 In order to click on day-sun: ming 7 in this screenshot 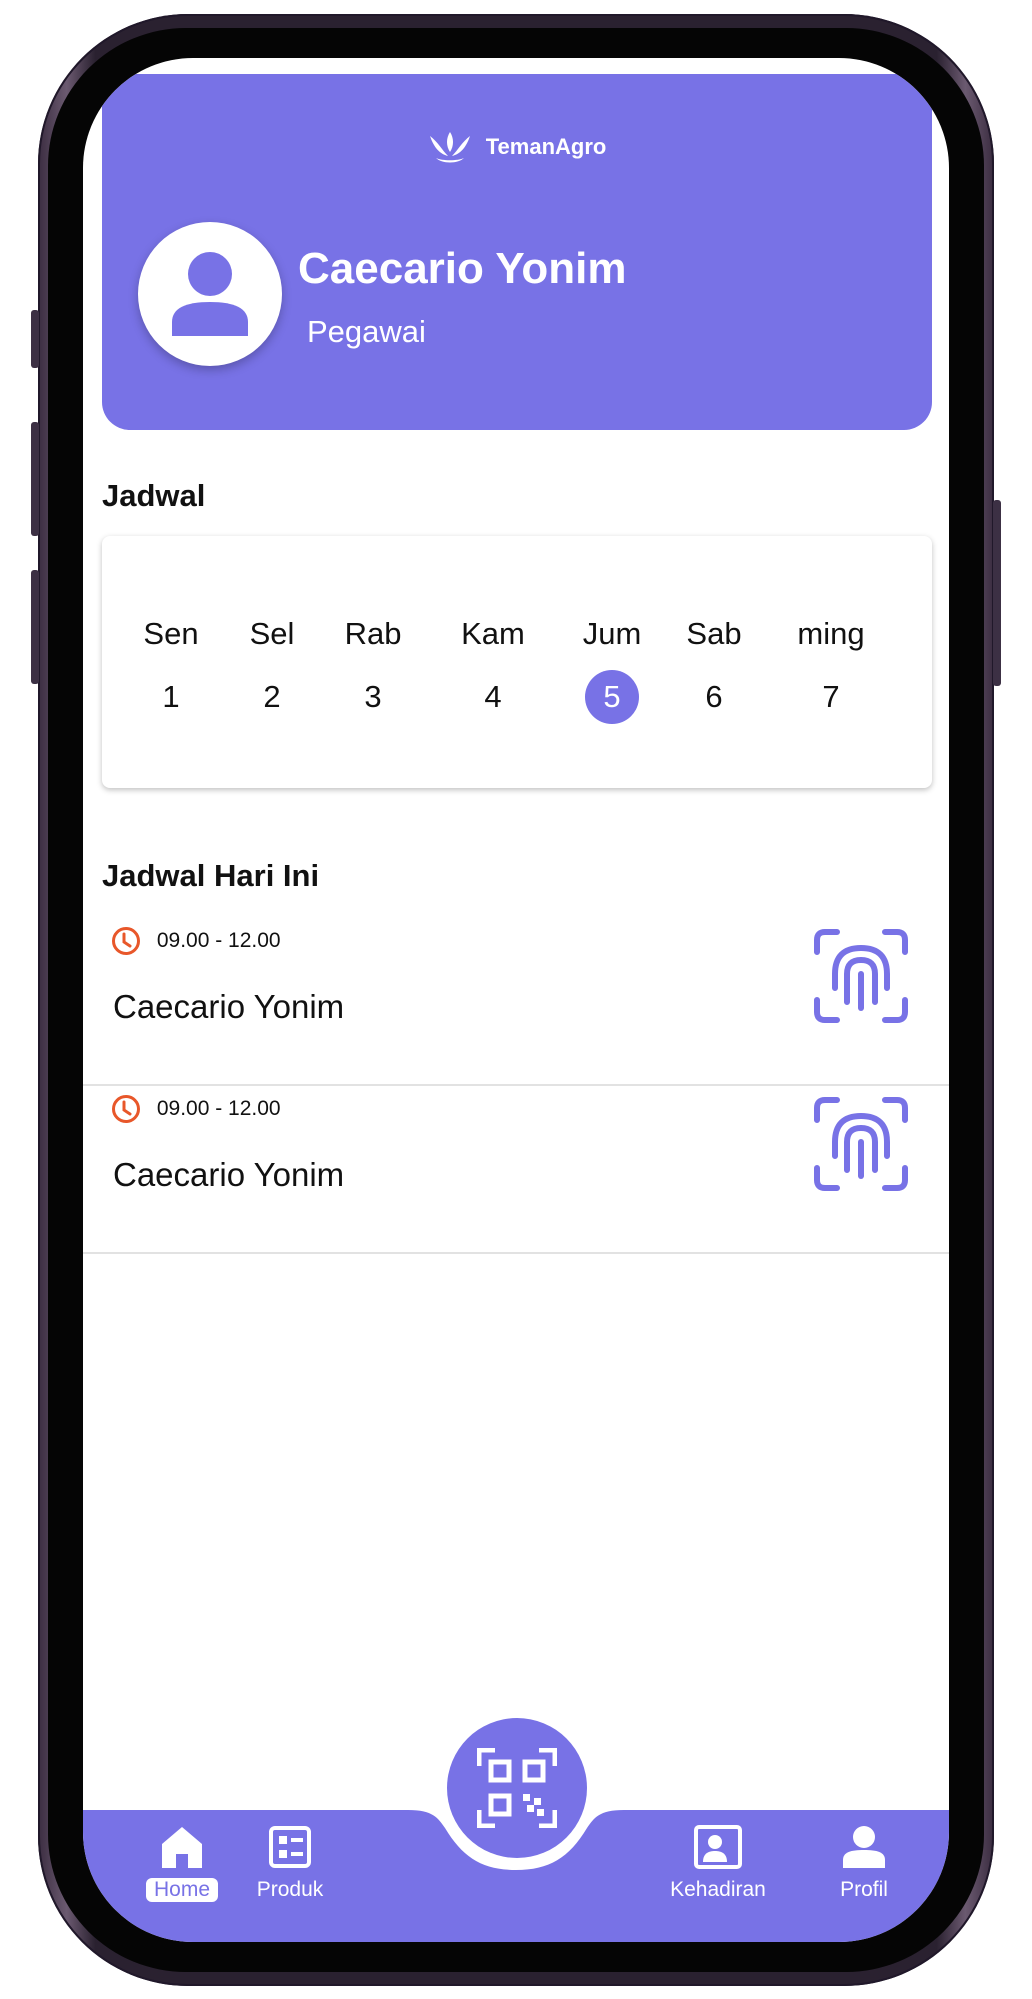, I will do `click(831, 670)`.